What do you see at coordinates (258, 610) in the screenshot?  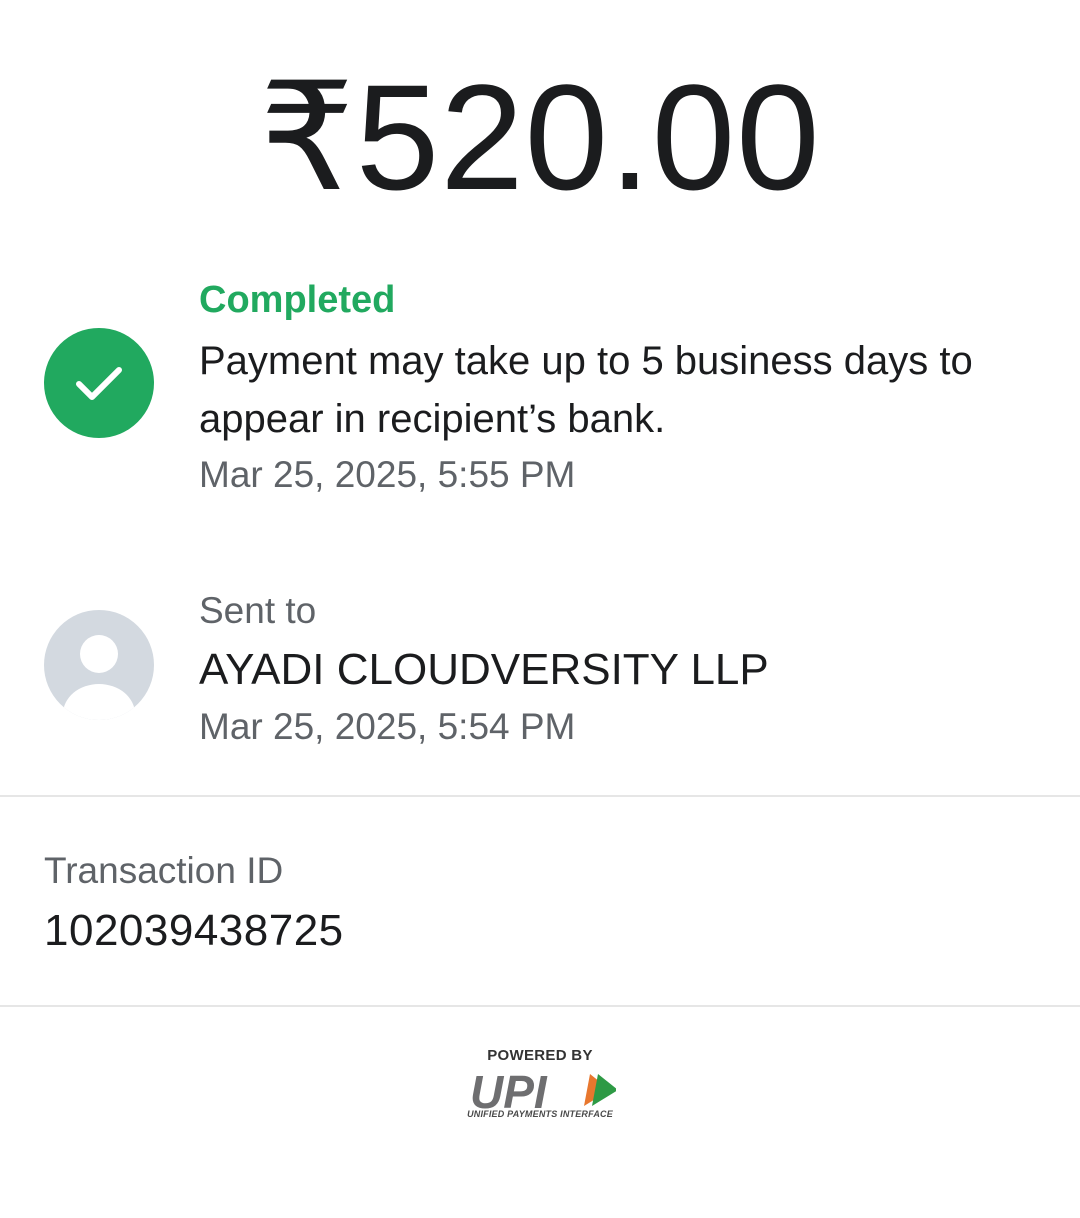 I see `sent-to-label: Sent to` at bounding box center [258, 610].